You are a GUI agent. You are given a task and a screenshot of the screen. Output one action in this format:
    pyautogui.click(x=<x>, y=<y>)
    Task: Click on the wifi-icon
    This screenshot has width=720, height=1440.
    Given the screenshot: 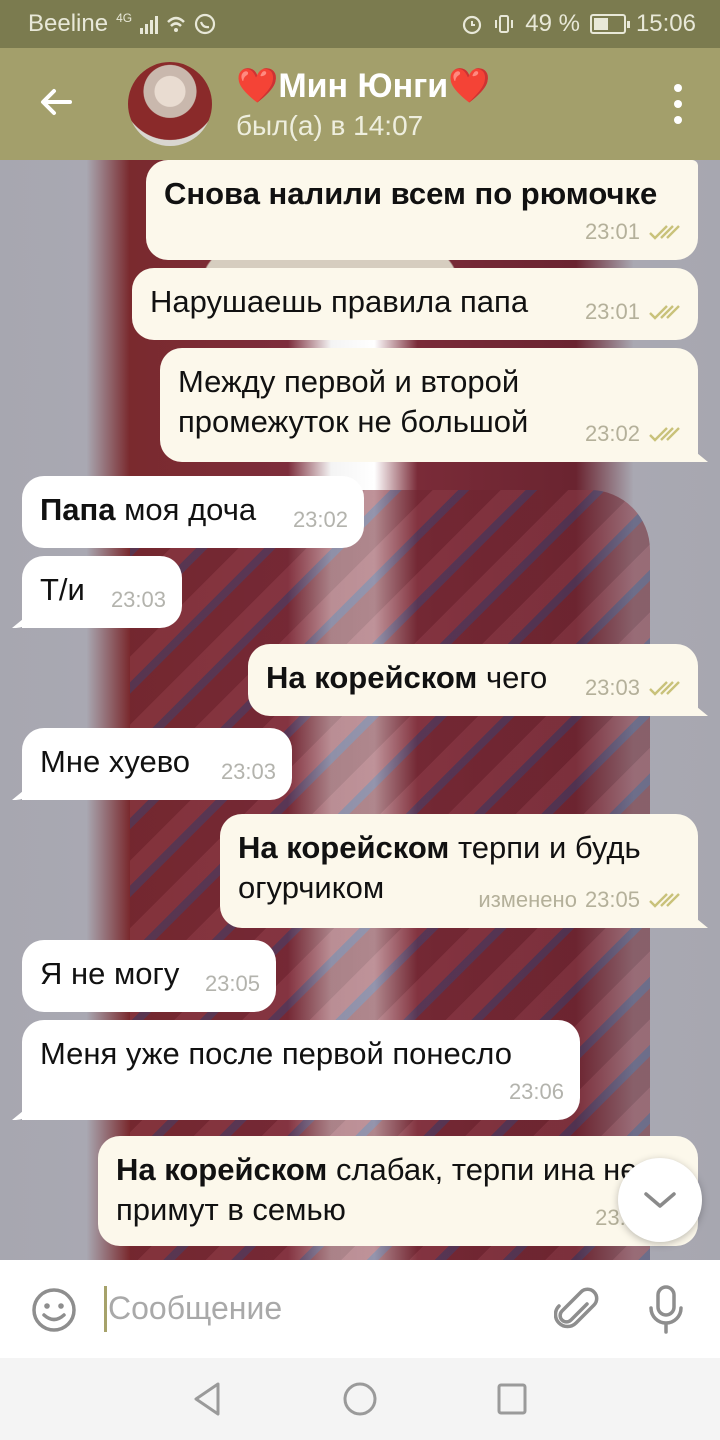 What is the action you would take?
    pyautogui.click(x=176, y=24)
    